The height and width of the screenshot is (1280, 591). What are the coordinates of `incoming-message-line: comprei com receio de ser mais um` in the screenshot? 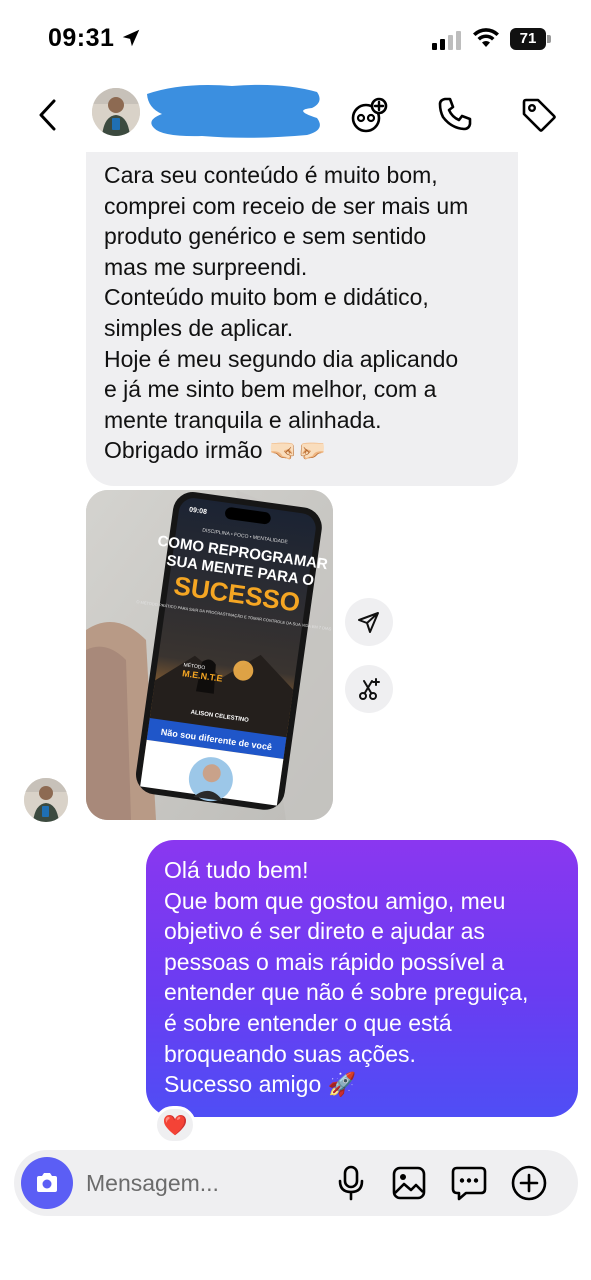 It's located at (286, 205).